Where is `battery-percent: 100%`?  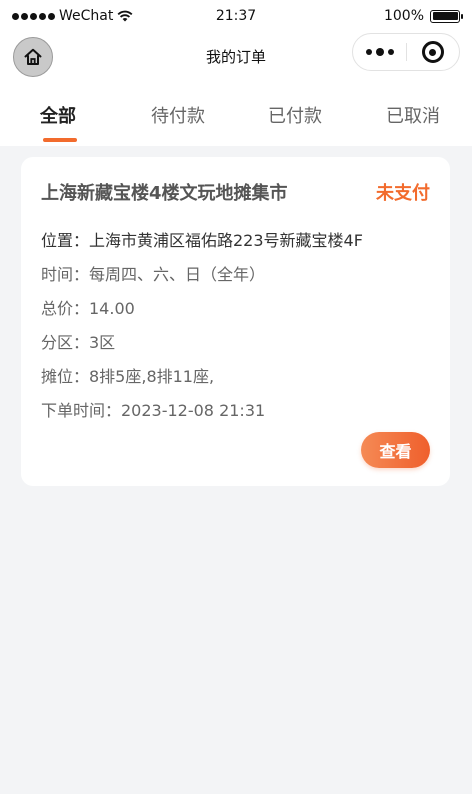 battery-percent: 100% is located at coordinates (403, 16).